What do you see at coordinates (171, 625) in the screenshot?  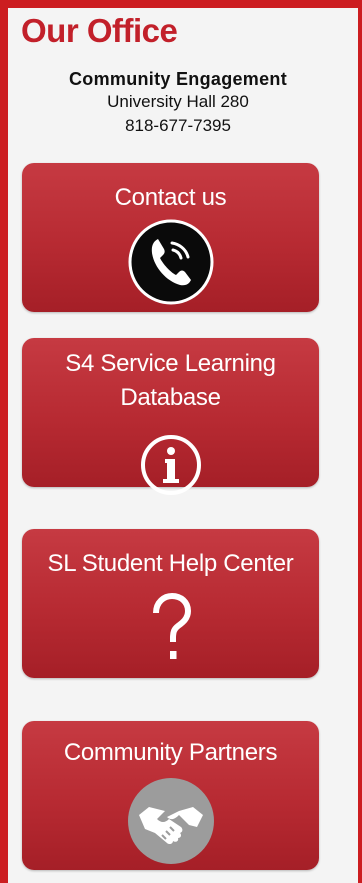 I see `question-mark-icon` at bounding box center [171, 625].